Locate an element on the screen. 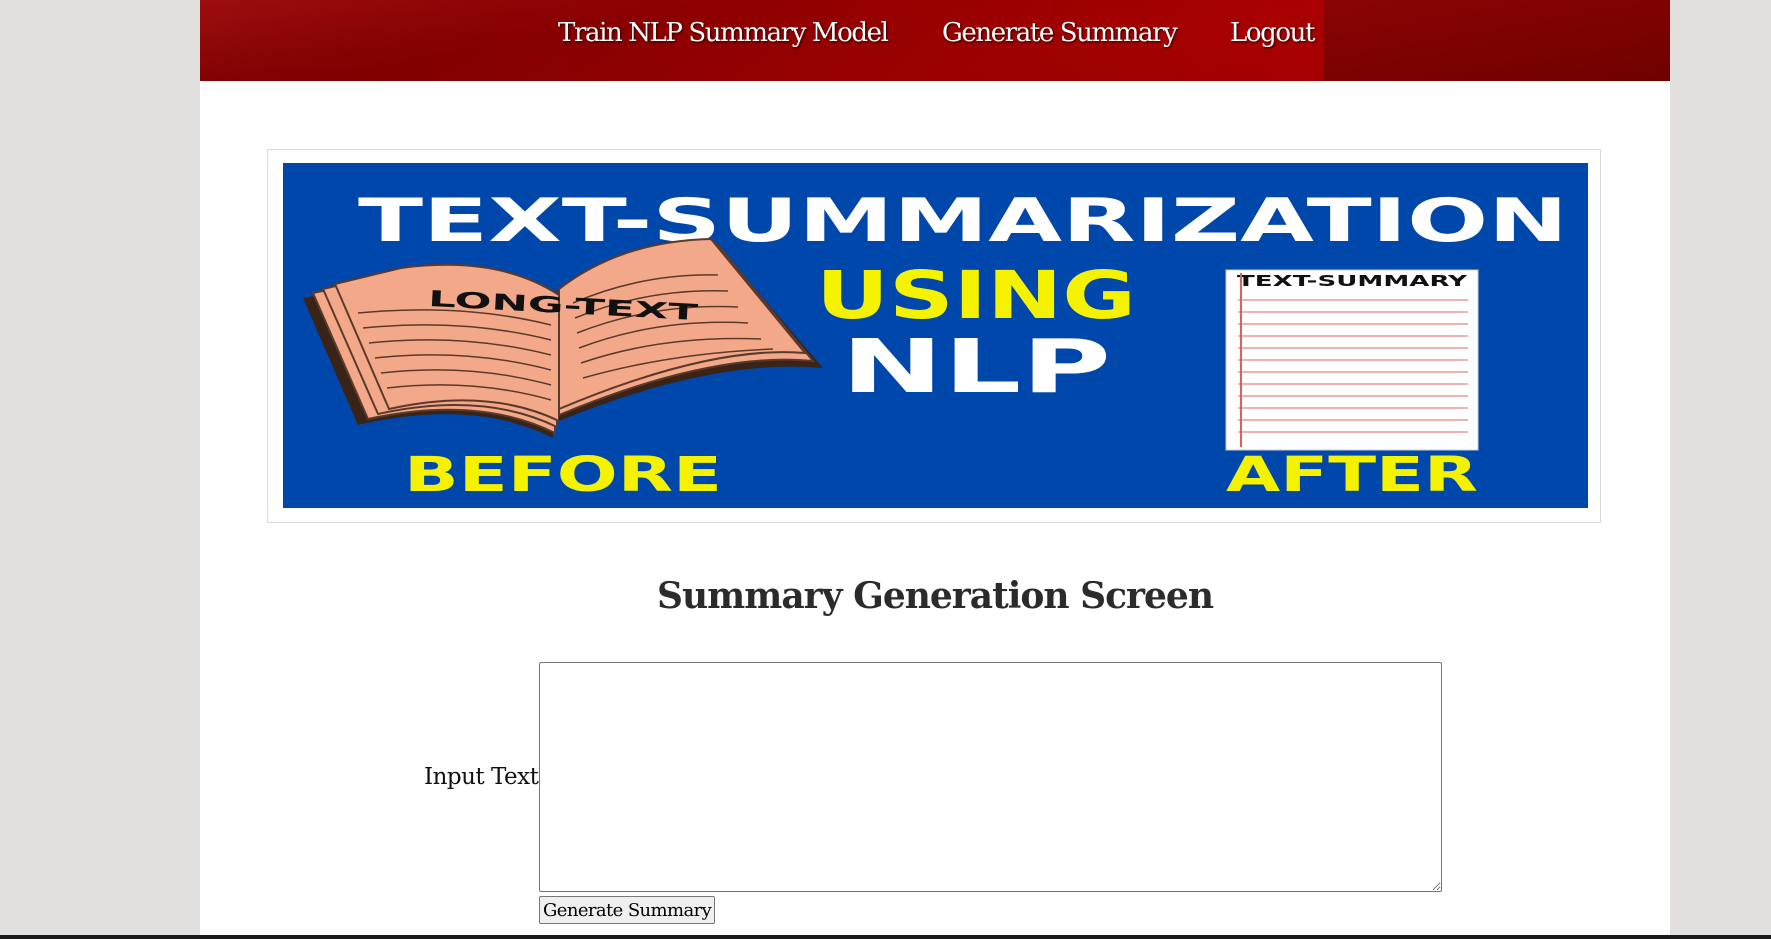  nav-link-generate-summary: Generate Summary is located at coordinates (1060, 33).